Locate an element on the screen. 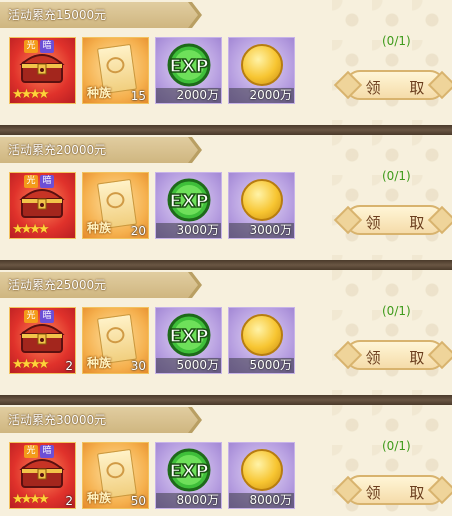 The image size is (452, 516). gold-coin-item: 3000万 is located at coordinates (261, 205).